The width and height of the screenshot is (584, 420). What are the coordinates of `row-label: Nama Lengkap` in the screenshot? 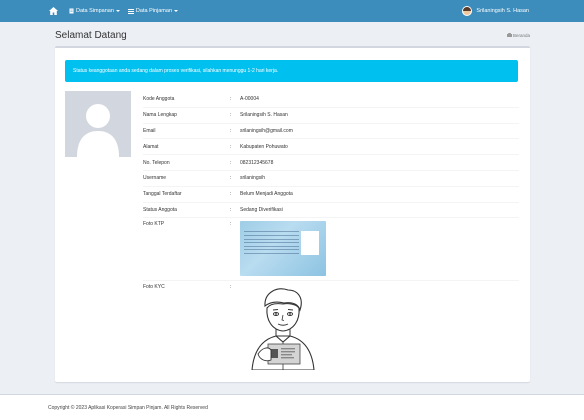 It's located at (160, 115).